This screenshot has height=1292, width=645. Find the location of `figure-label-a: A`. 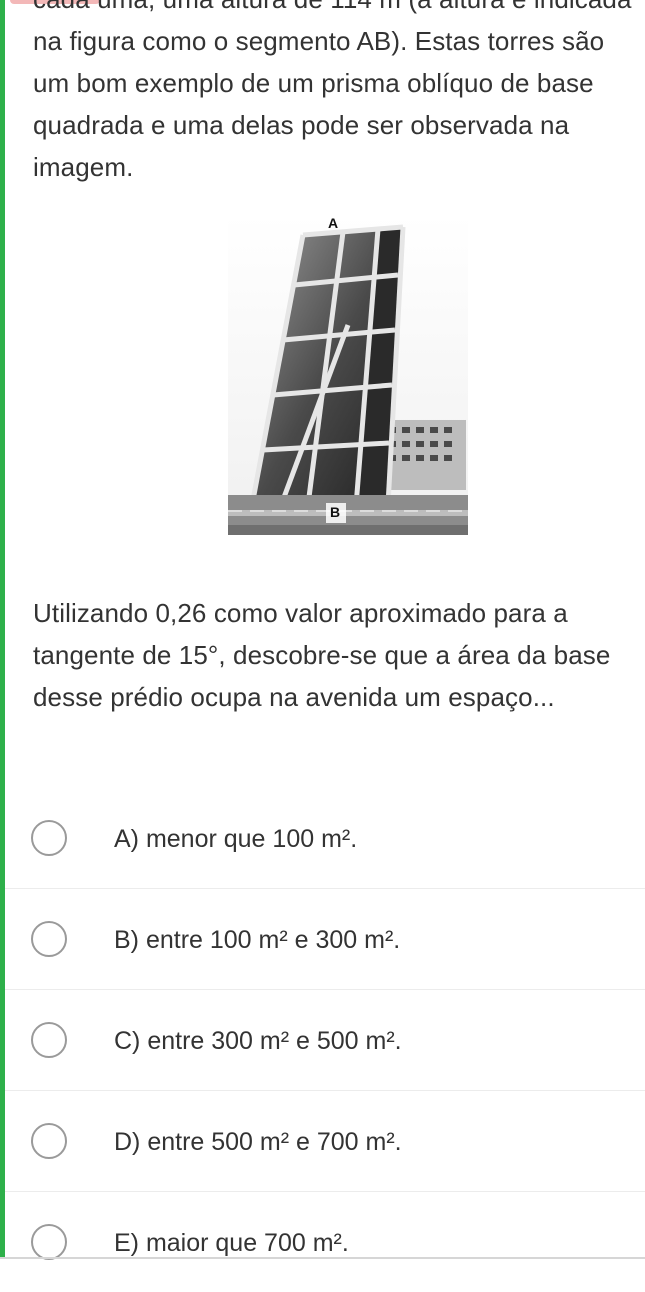

figure-label-a: A is located at coordinates (333, 223).